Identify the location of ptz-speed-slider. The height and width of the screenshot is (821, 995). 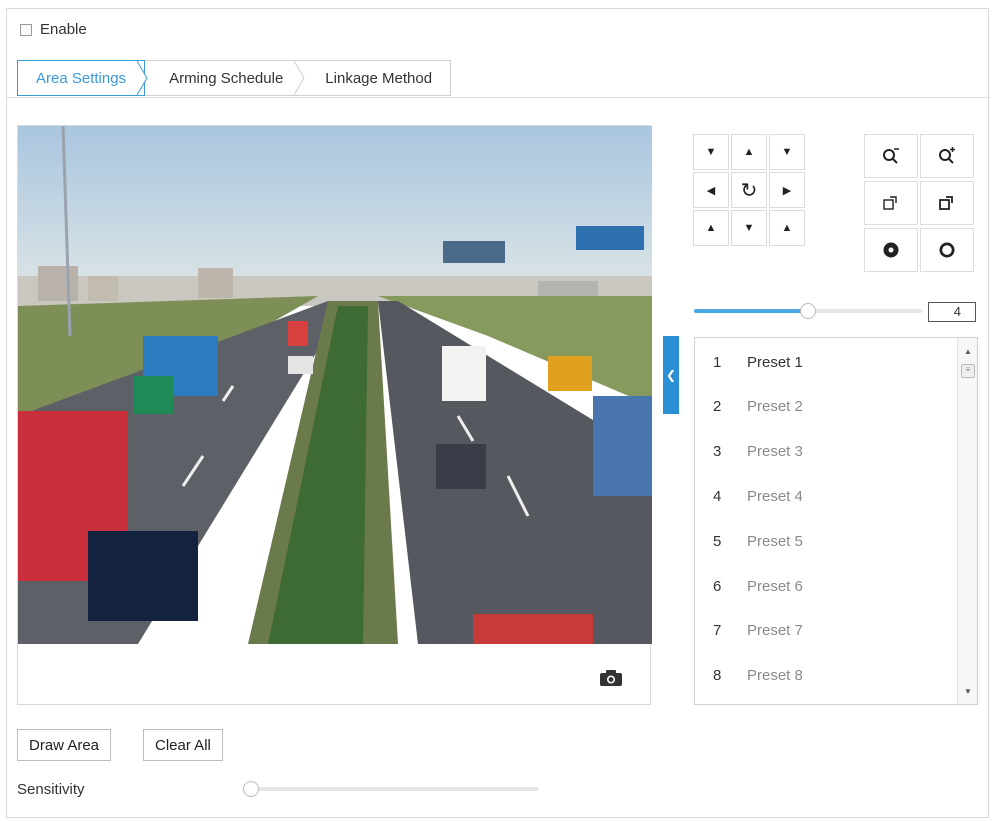
(808, 311).